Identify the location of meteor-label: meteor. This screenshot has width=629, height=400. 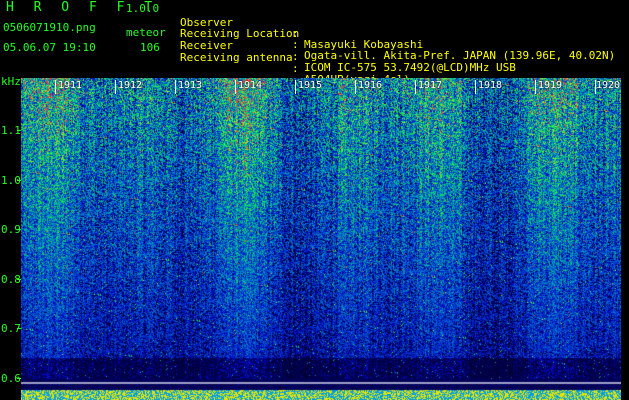
(146, 32).